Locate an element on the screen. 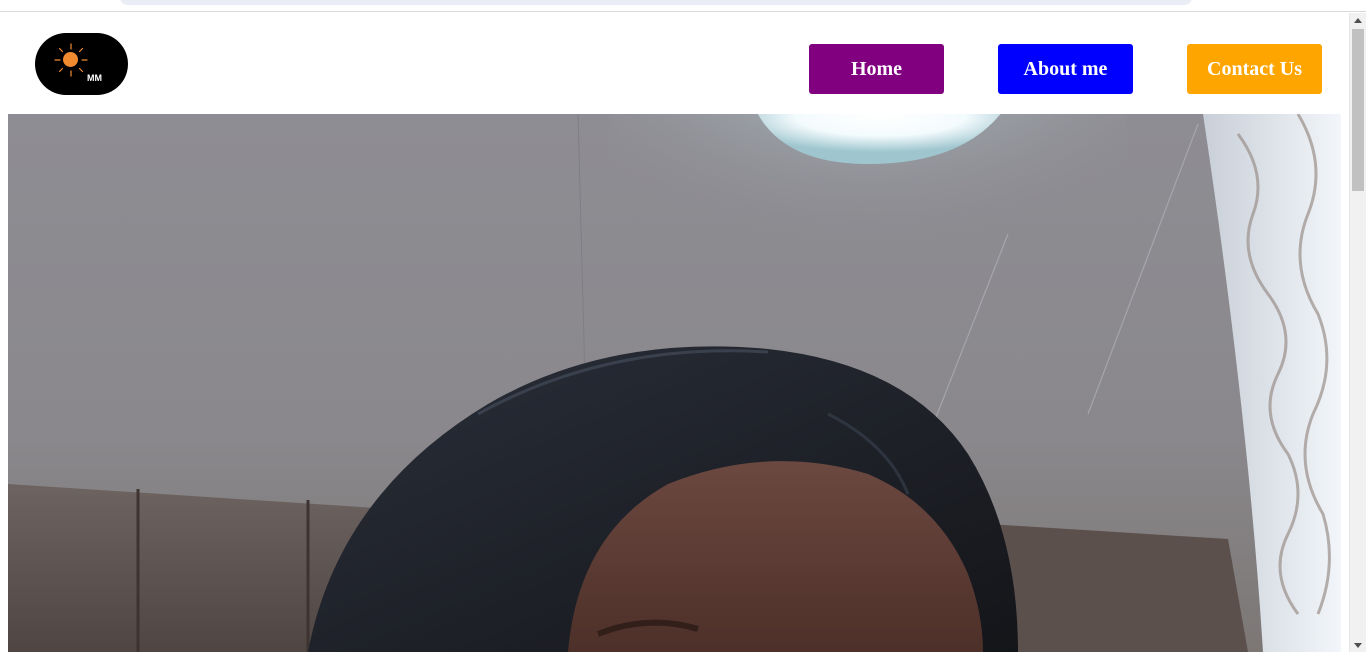 Image resolution: width=1366 pixels, height=652 pixels. home-button: Home is located at coordinates (876, 69).